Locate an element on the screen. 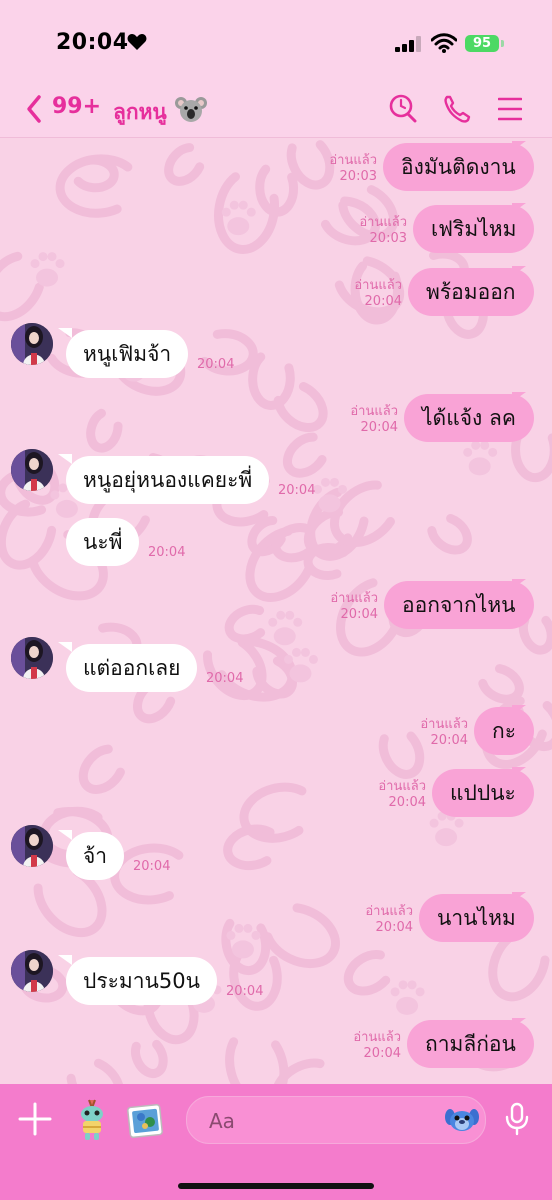  koala-emoji-icon is located at coordinates (191, 109).